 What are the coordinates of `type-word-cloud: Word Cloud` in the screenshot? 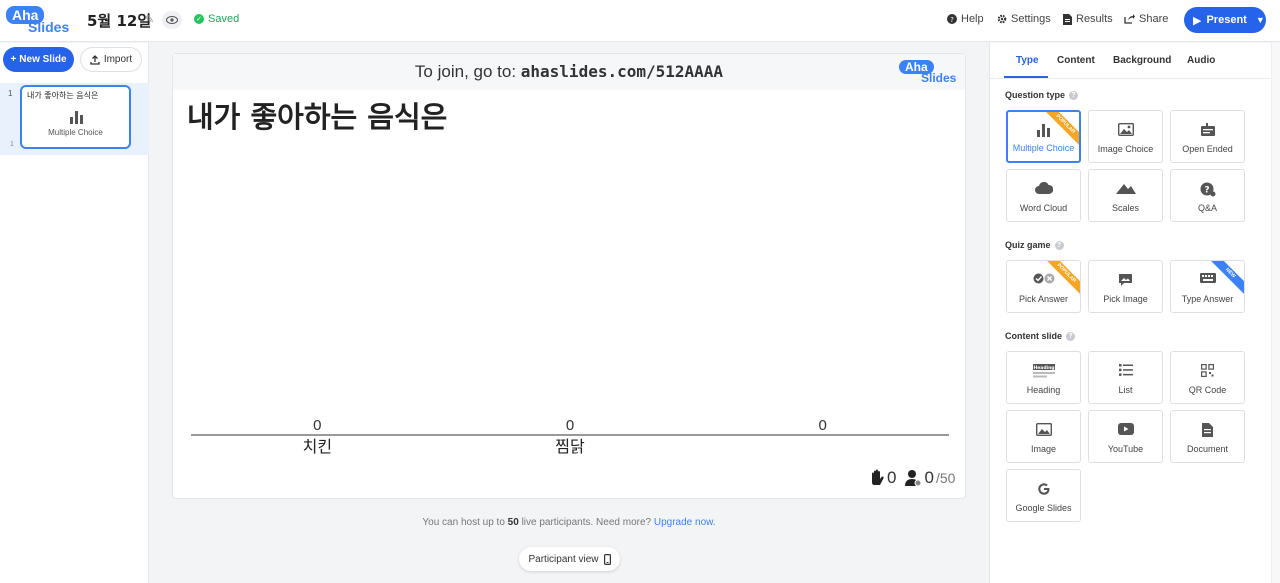 It's located at (1043, 195).